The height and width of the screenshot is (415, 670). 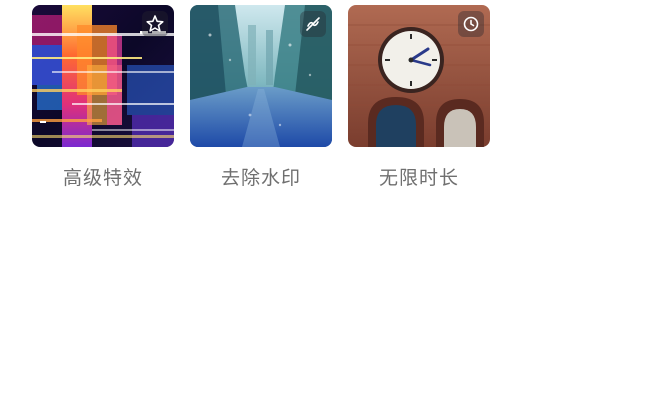 What do you see at coordinates (102, 178) in the screenshot?
I see `feature-label: 高级特效` at bounding box center [102, 178].